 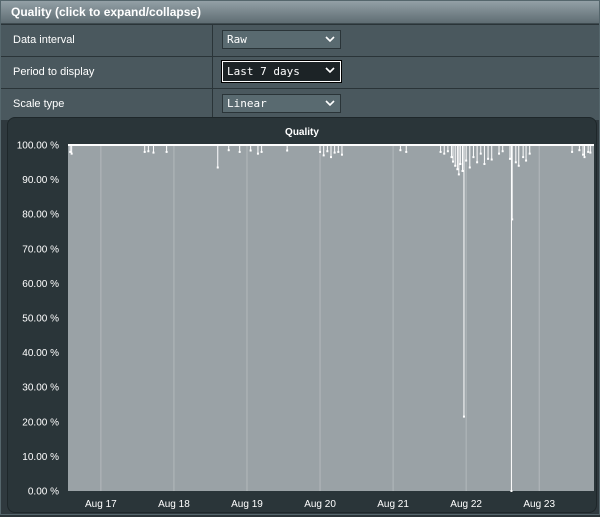 I want to click on data-interval-value: Raw, so click(x=237, y=39).